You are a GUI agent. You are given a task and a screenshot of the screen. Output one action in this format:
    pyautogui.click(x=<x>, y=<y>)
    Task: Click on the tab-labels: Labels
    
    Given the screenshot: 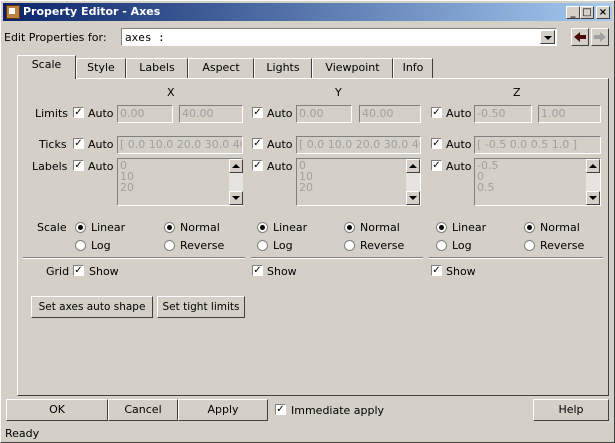 What is the action you would take?
    pyautogui.click(x=157, y=68)
    